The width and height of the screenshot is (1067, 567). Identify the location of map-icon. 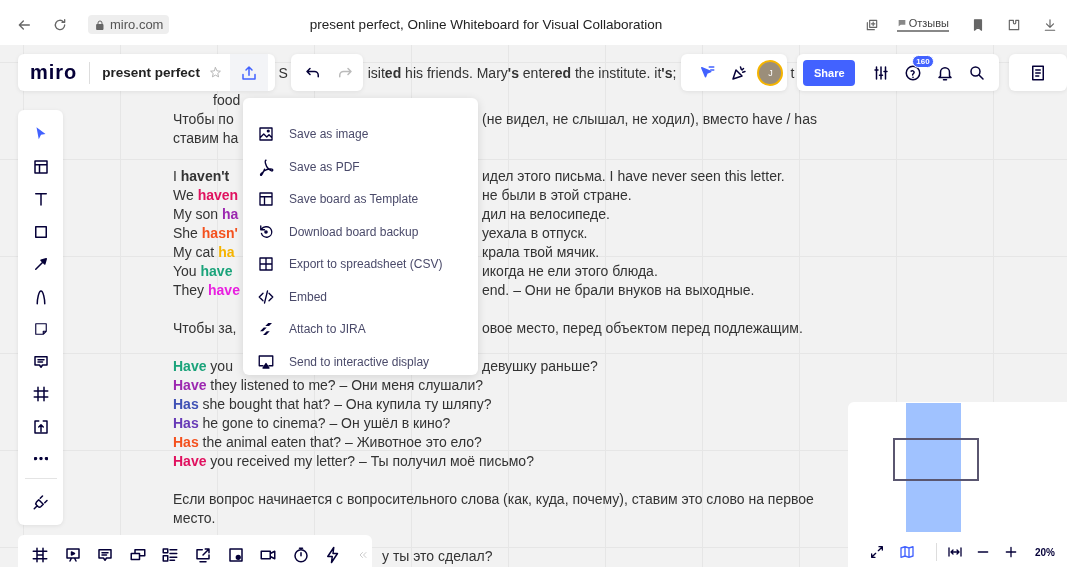
(907, 552).